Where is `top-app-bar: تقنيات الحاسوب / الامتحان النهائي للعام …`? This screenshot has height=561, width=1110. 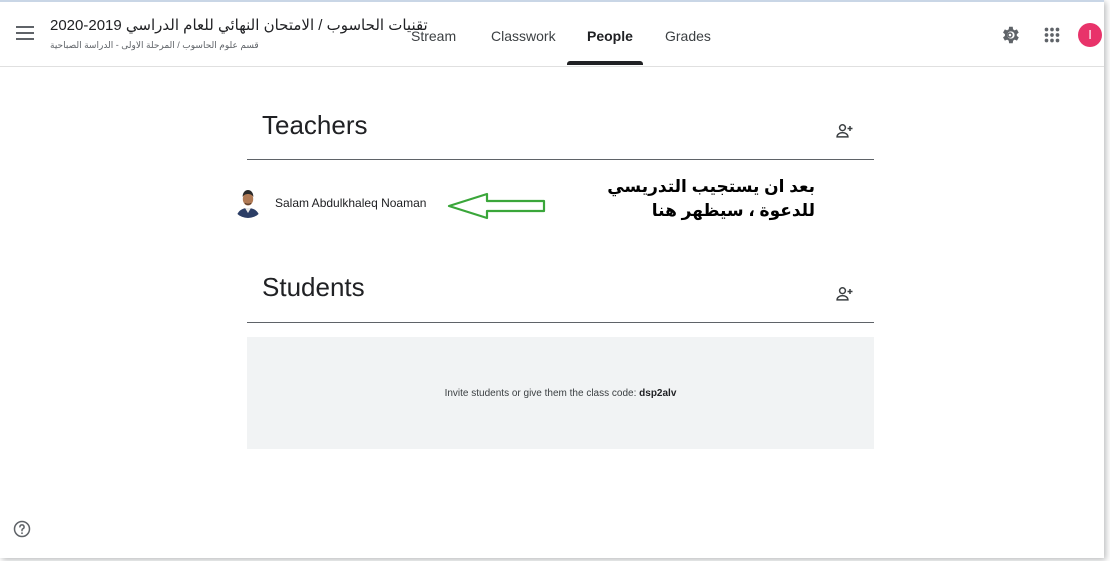 top-app-bar: تقنيات الحاسوب / الامتحان النهائي للعام … is located at coordinates (552, 34).